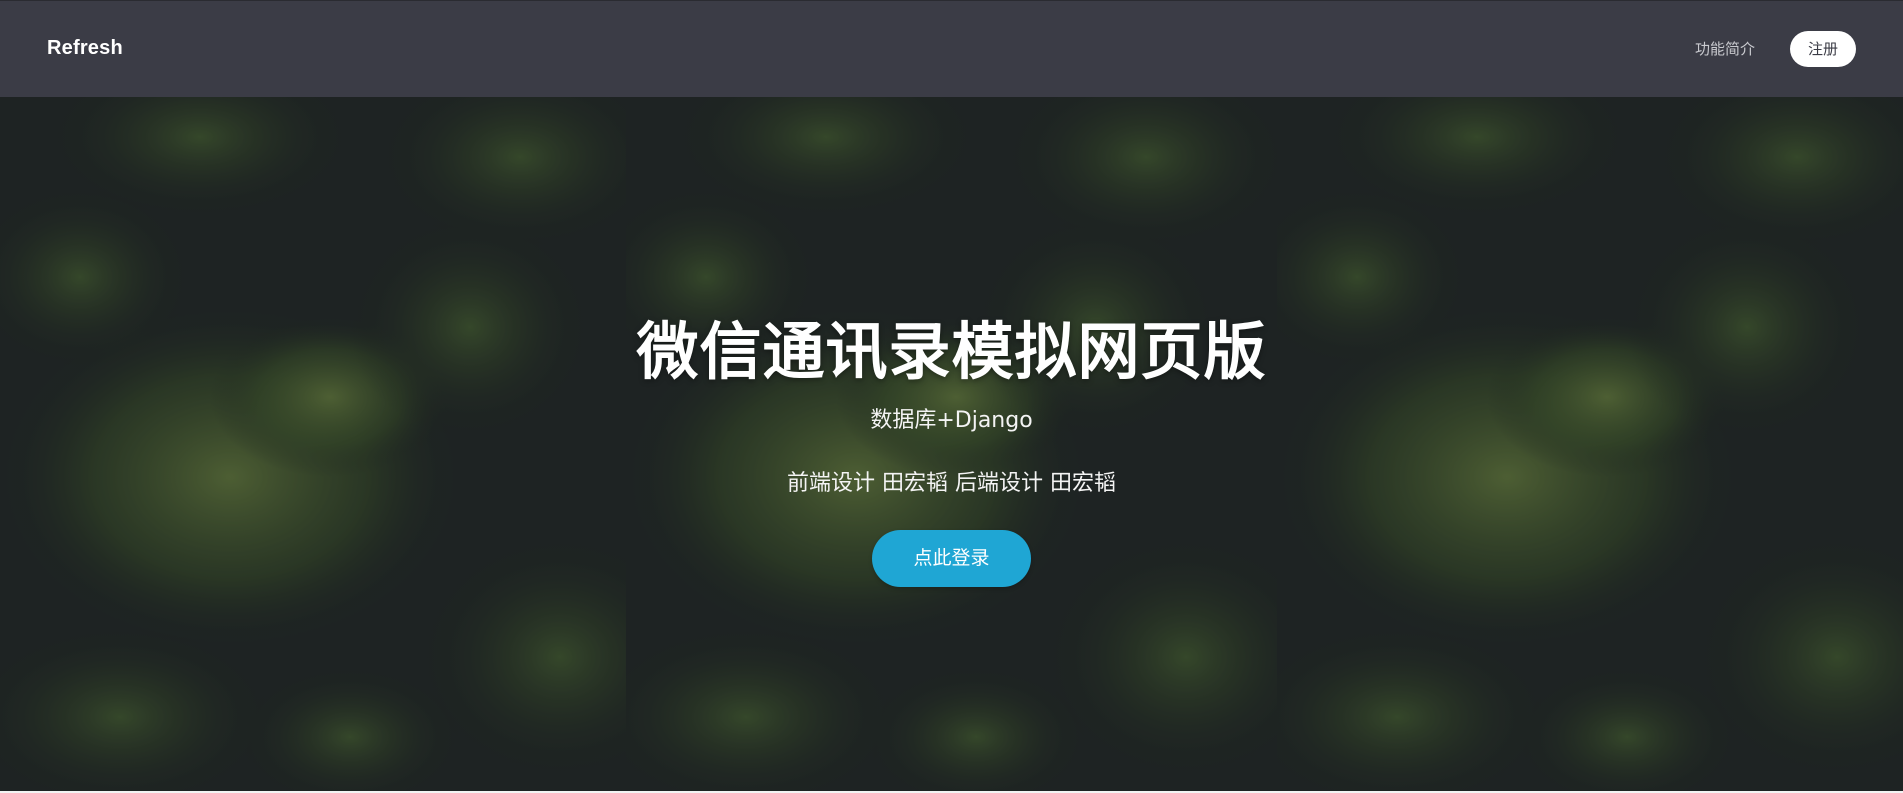  Describe the element at coordinates (85, 48) in the screenshot. I see `brand-logo: Refresh` at that location.